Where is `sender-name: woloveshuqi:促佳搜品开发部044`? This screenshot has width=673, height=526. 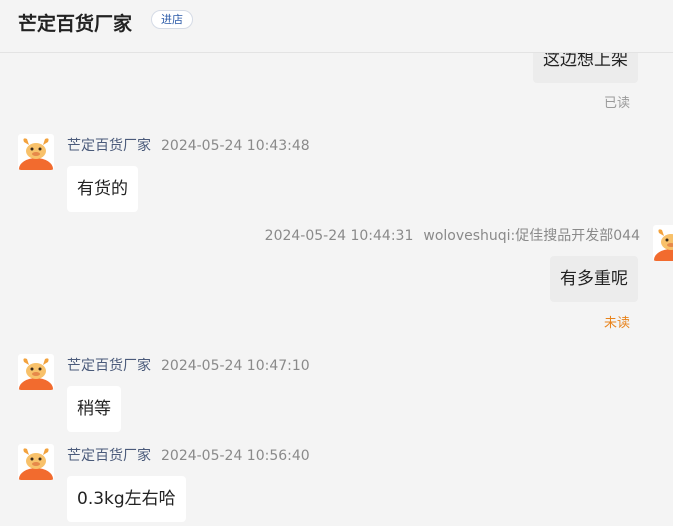 sender-name: woloveshuqi:促佳搜品开发部044 is located at coordinates (531, 236).